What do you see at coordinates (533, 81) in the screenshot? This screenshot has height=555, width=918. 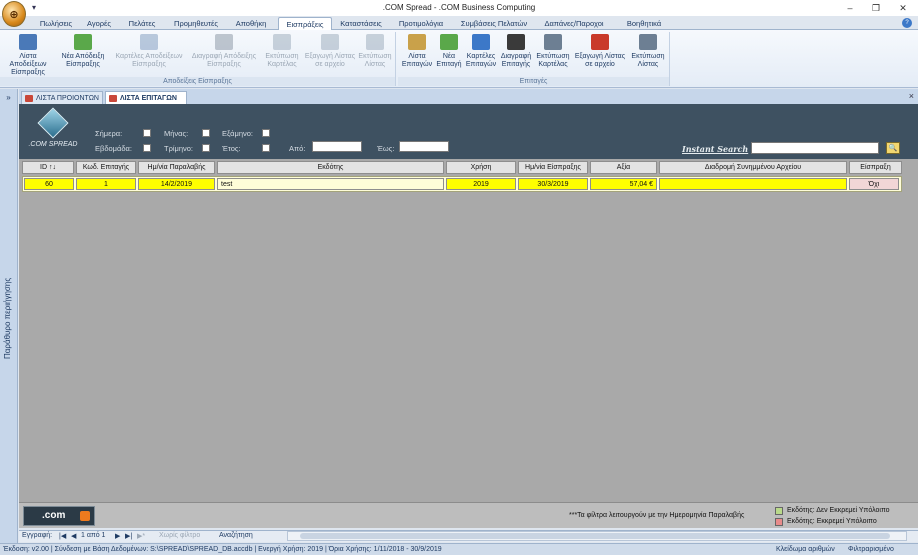 I see `ribbon-group-label-cheques: Επιταγές` at bounding box center [533, 81].